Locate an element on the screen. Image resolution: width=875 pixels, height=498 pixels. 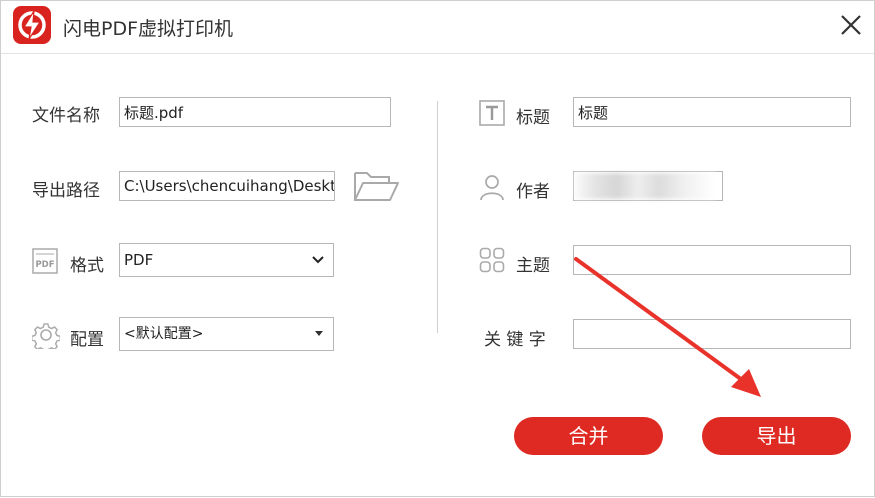
author-label: 作者 is located at coordinates (533, 192).